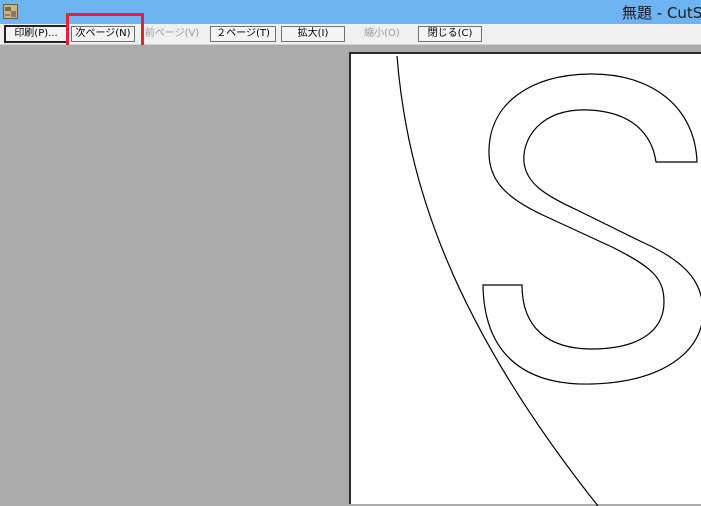 The width and height of the screenshot is (701, 506). I want to click on app-icon, so click(10, 11).